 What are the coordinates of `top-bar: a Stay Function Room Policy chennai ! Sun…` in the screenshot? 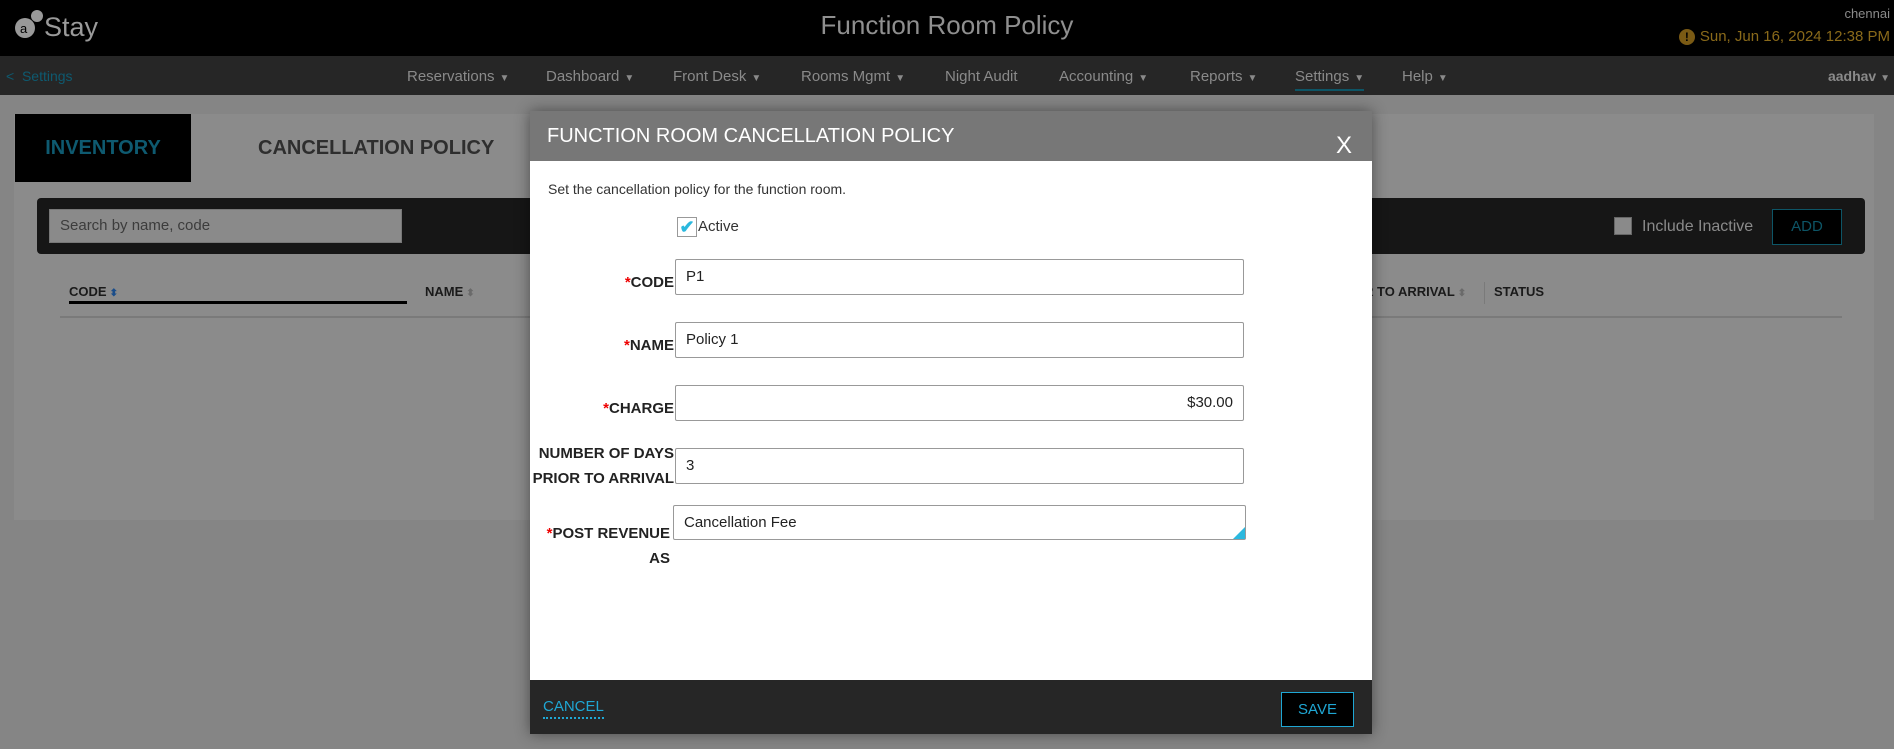 It's located at (947, 28).